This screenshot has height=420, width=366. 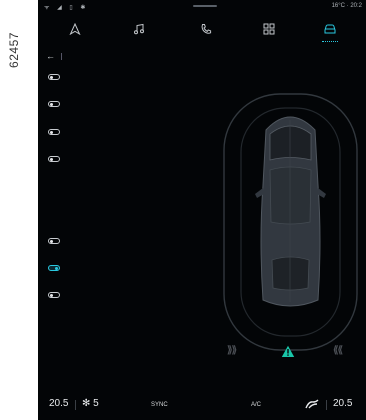 What do you see at coordinates (256, 405) in the screenshot?
I see `ac-button: A/C` at bounding box center [256, 405].